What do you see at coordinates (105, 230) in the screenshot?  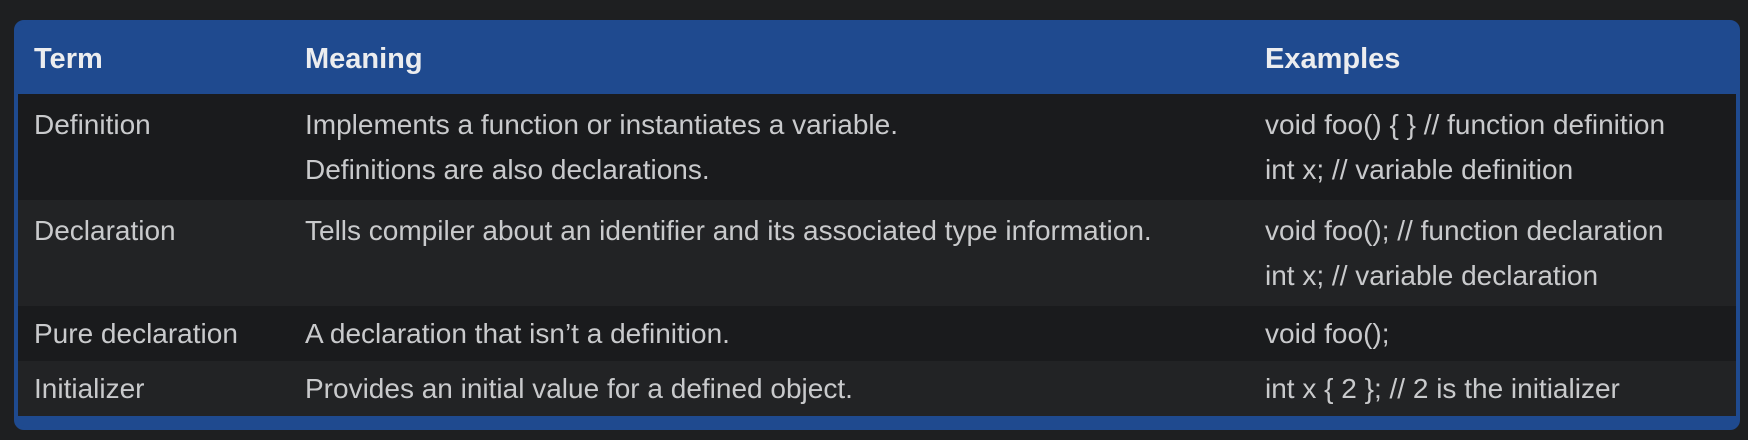 I see `term-text: Declaration` at bounding box center [105, 230].